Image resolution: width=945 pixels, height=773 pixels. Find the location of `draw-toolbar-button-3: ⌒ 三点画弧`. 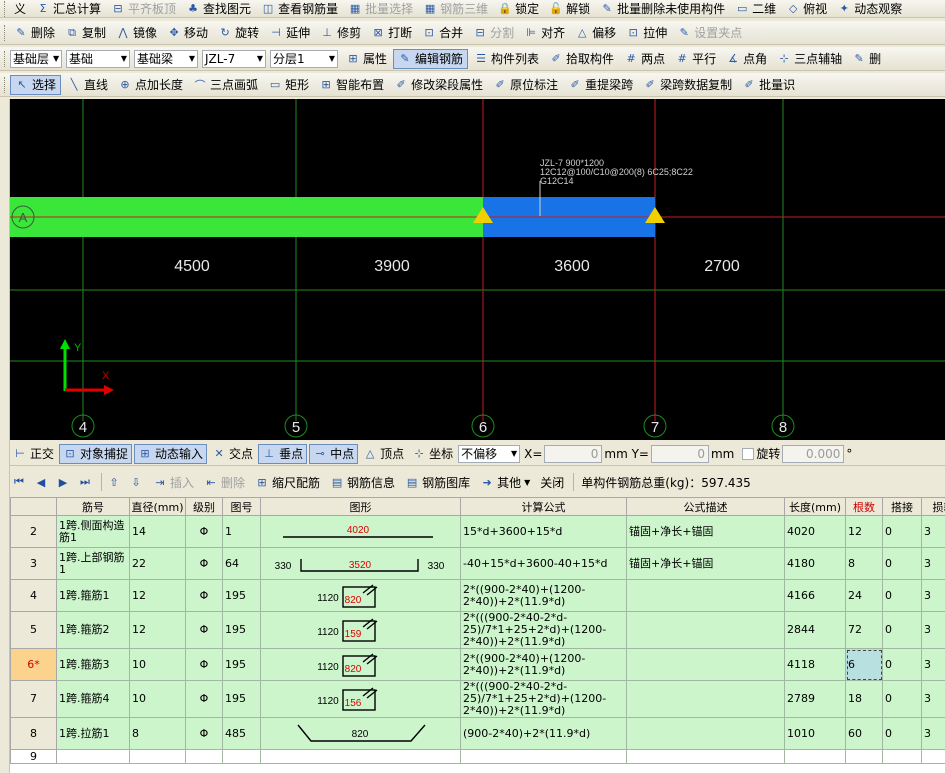

draw-toolbar-button-3: ⌒ 三点画弧 is located at coordinates (225, 85).